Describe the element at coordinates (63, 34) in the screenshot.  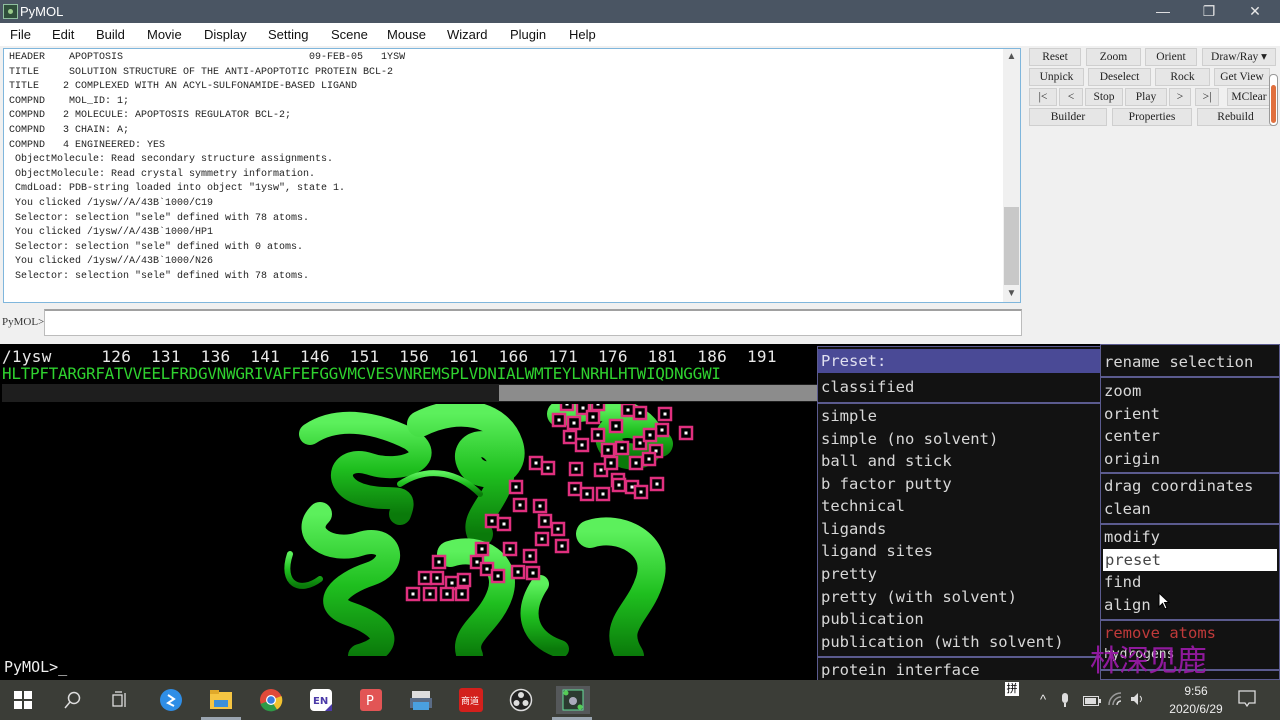
I see `menu-edit: Edit` at that location.